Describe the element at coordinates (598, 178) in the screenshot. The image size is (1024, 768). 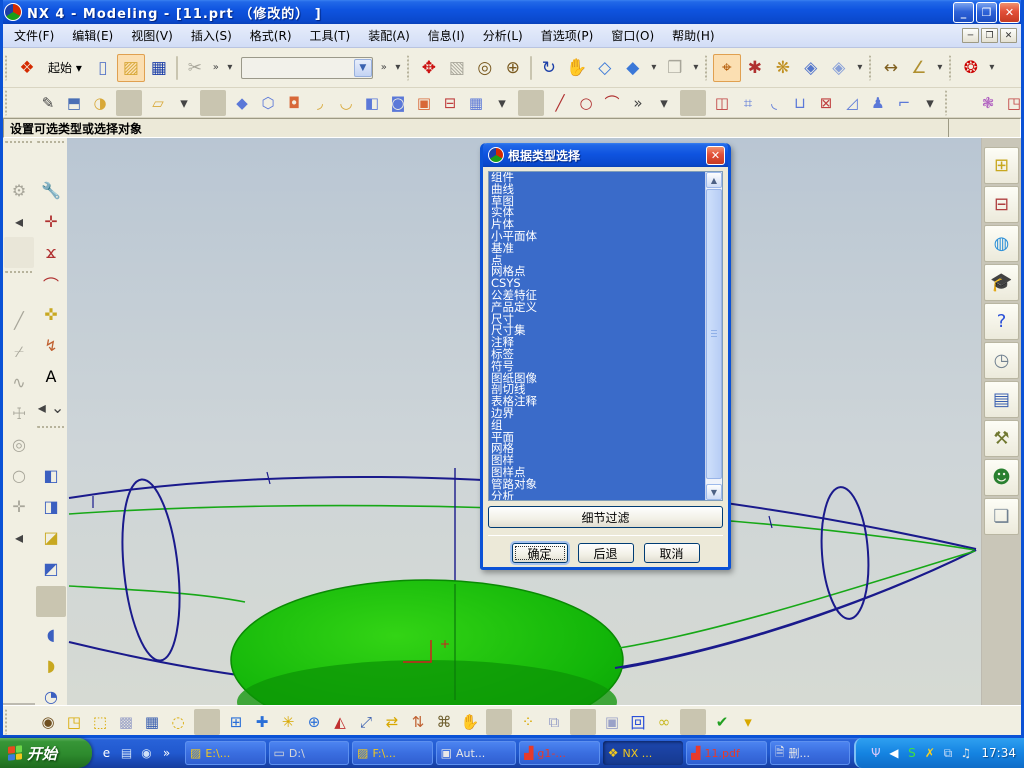
I see `type-list-item: 组件` at that location.